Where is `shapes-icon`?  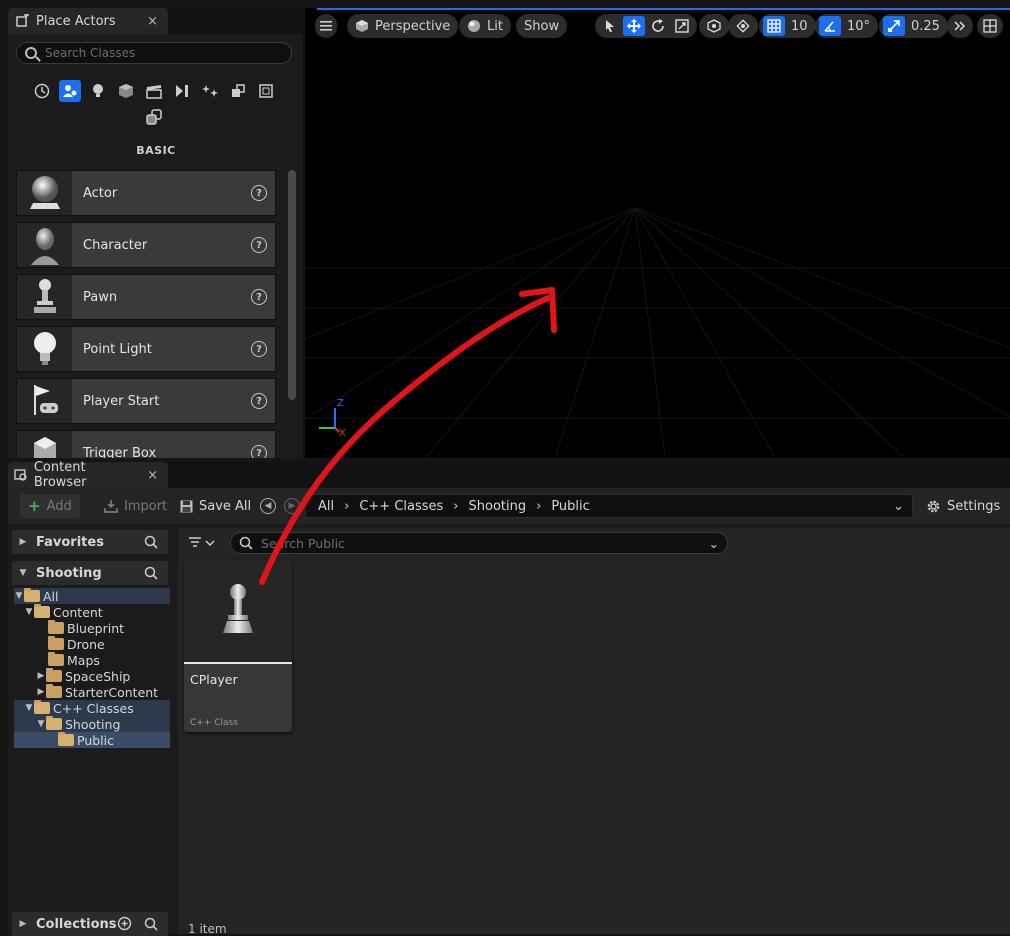 shapes-icon is located at coordinates (126, 91).